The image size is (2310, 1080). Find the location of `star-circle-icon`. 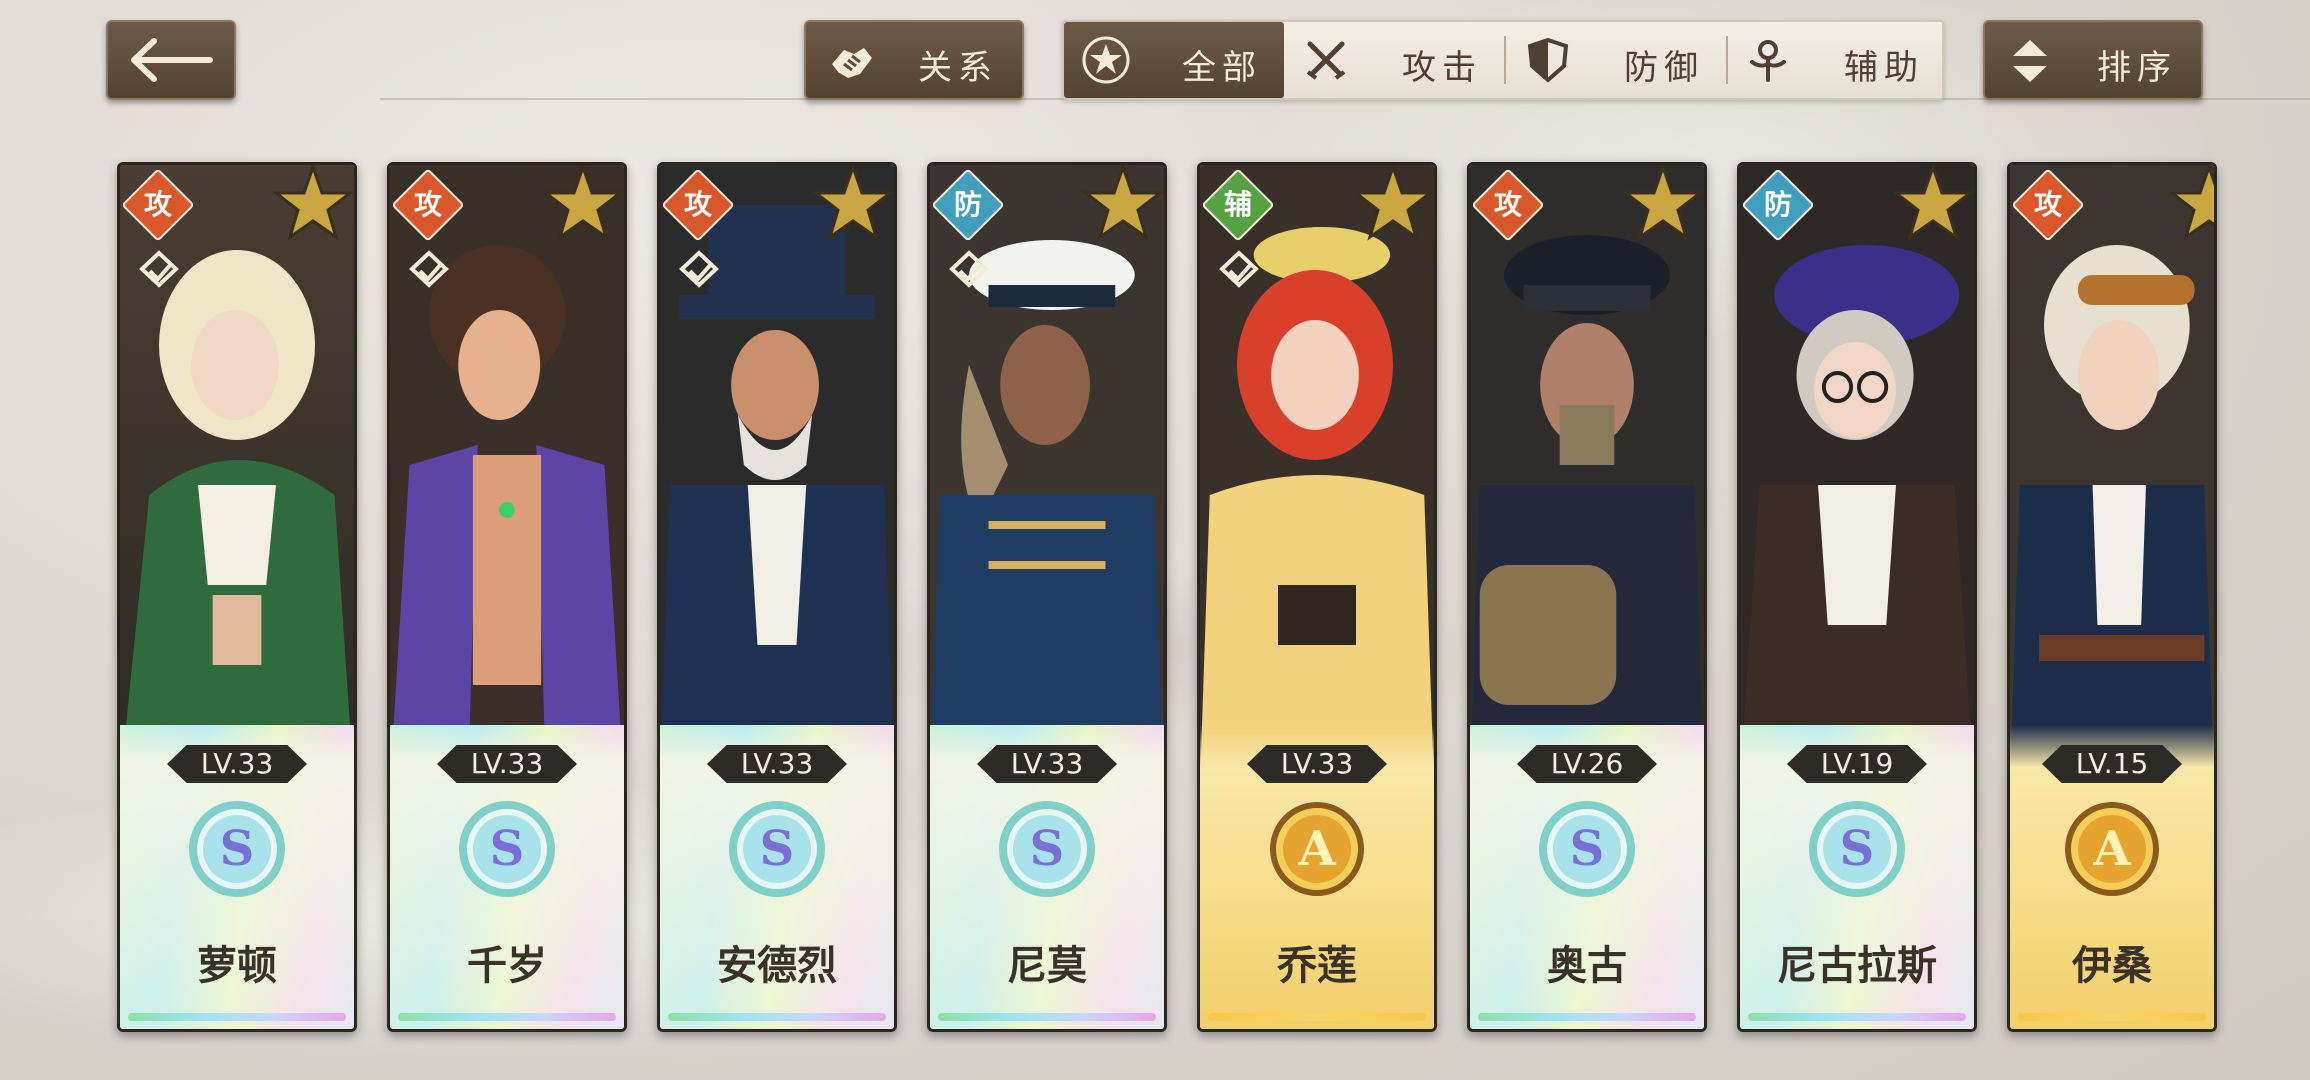

star-circle-icon is located at coordinates (1106, 60).